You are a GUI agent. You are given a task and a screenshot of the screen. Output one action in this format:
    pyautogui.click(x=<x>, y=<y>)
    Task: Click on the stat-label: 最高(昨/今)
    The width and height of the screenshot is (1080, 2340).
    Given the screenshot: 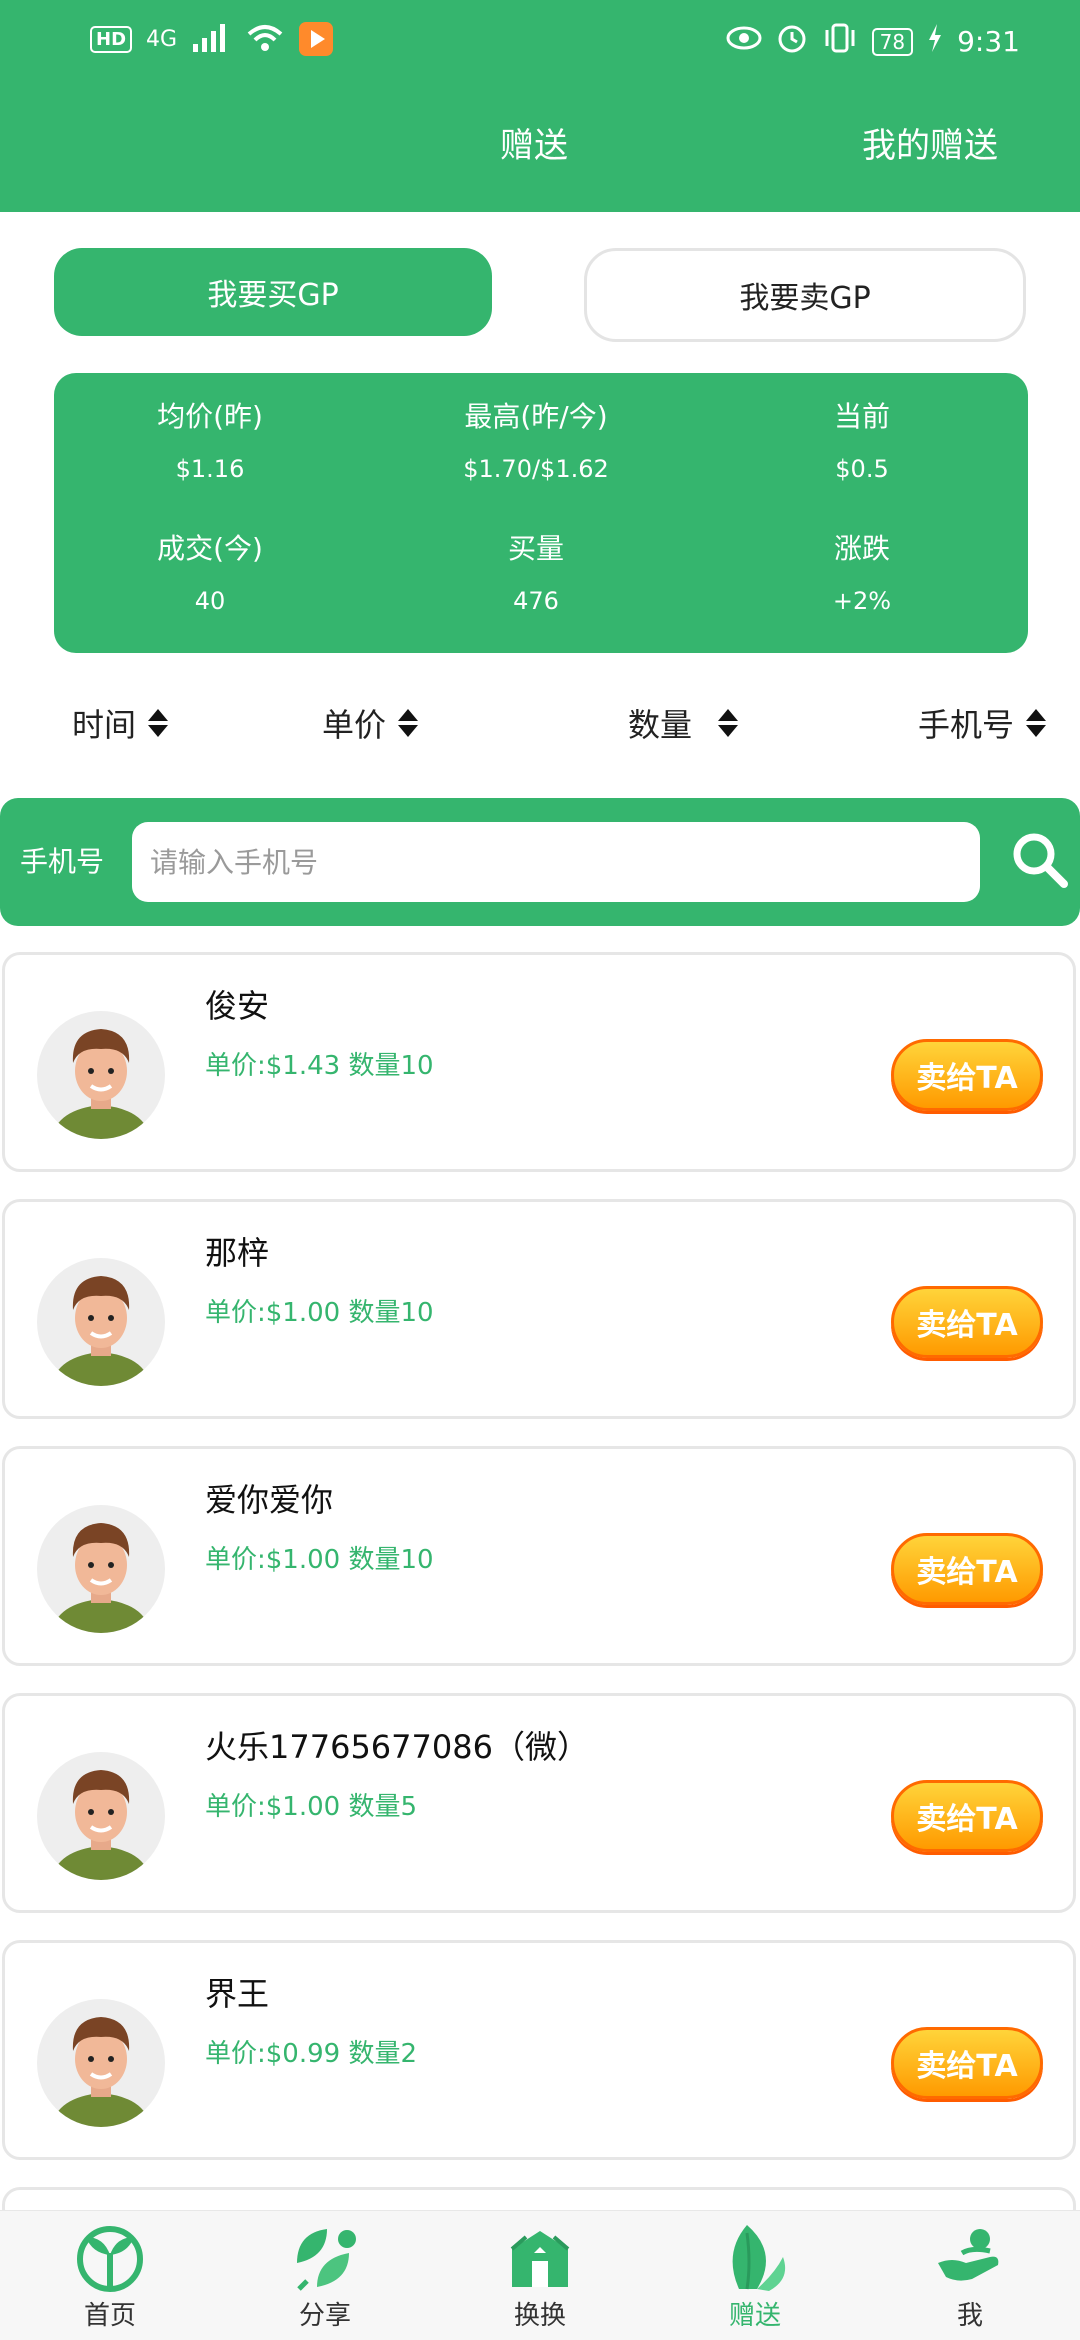 What is the action you would take?
    pyautogui.click(x=536, y=416)
    